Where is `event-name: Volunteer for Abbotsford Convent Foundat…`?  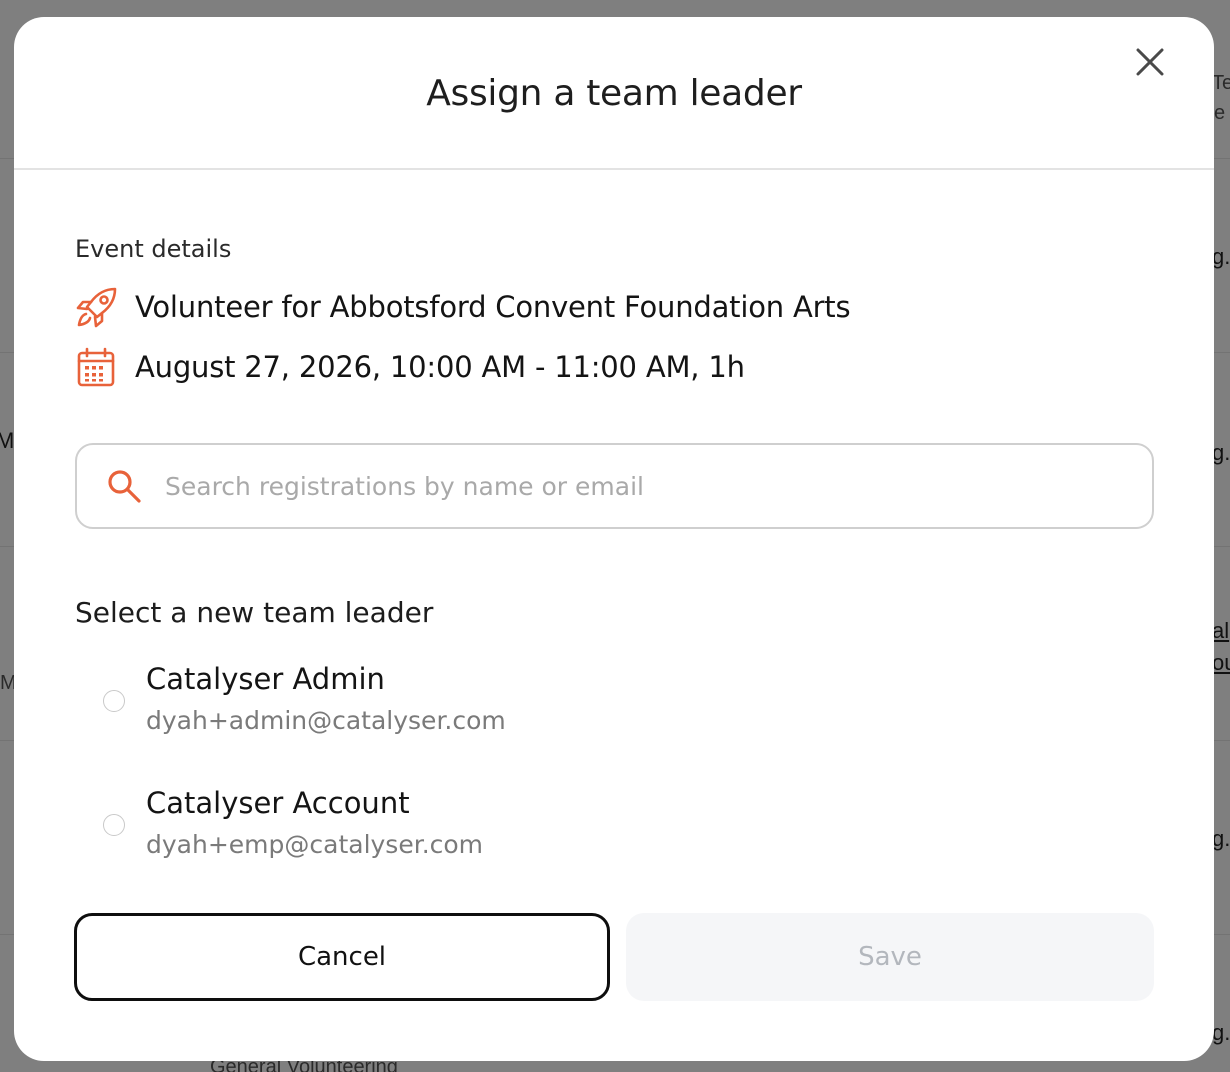
event-name: Volunteer for Abbotsford Convent Foundat… is located at coordinates (493, 307).